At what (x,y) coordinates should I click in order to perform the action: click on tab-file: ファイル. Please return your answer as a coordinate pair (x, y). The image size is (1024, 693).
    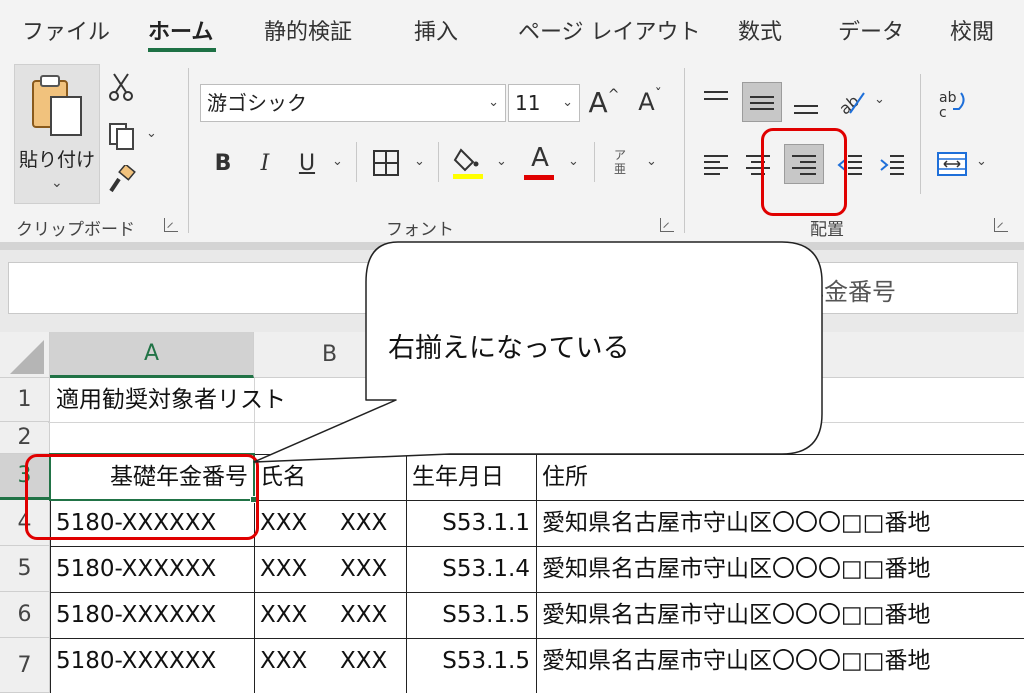
    Looking at the image, I should click on (66, 30).